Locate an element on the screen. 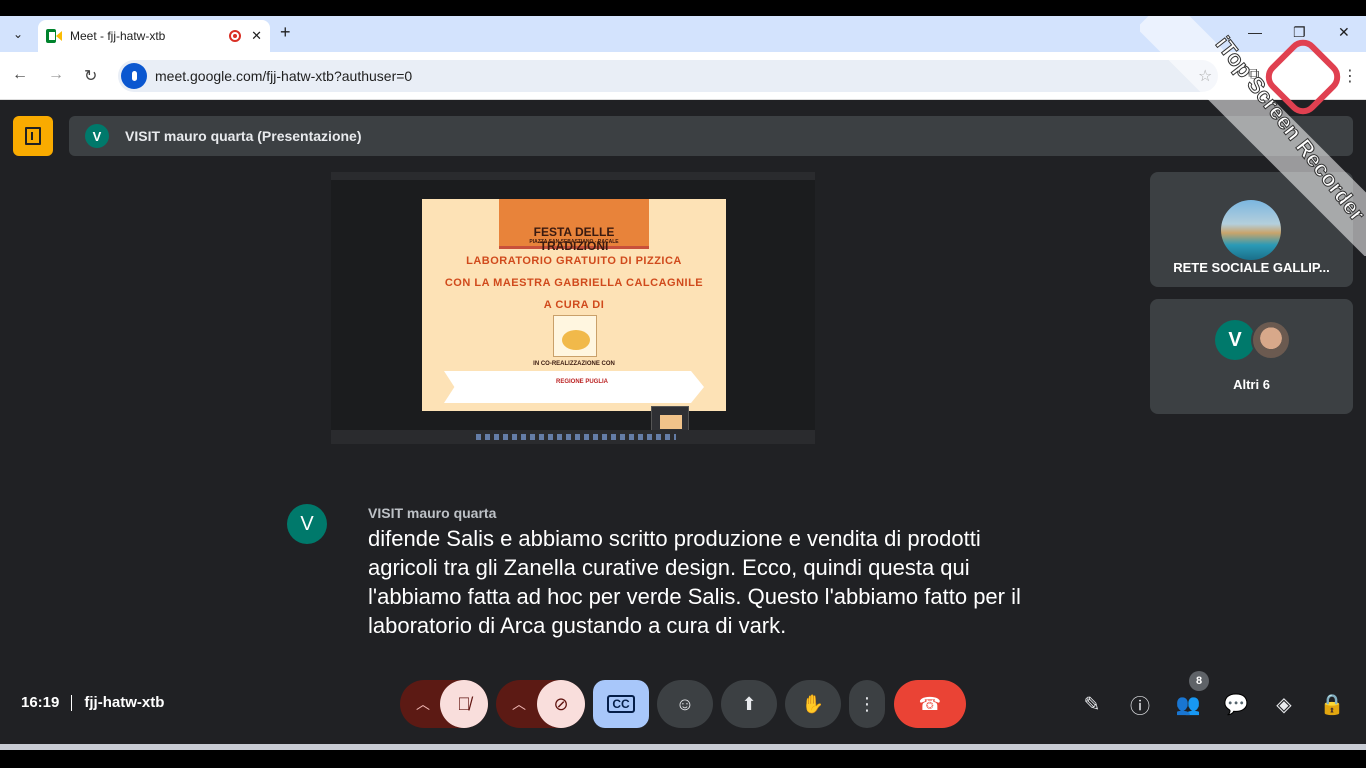 Image resolution: width=1366 pixels, height=768 pixels. microphone-in-use-icon is located at coordinates (134, 76).